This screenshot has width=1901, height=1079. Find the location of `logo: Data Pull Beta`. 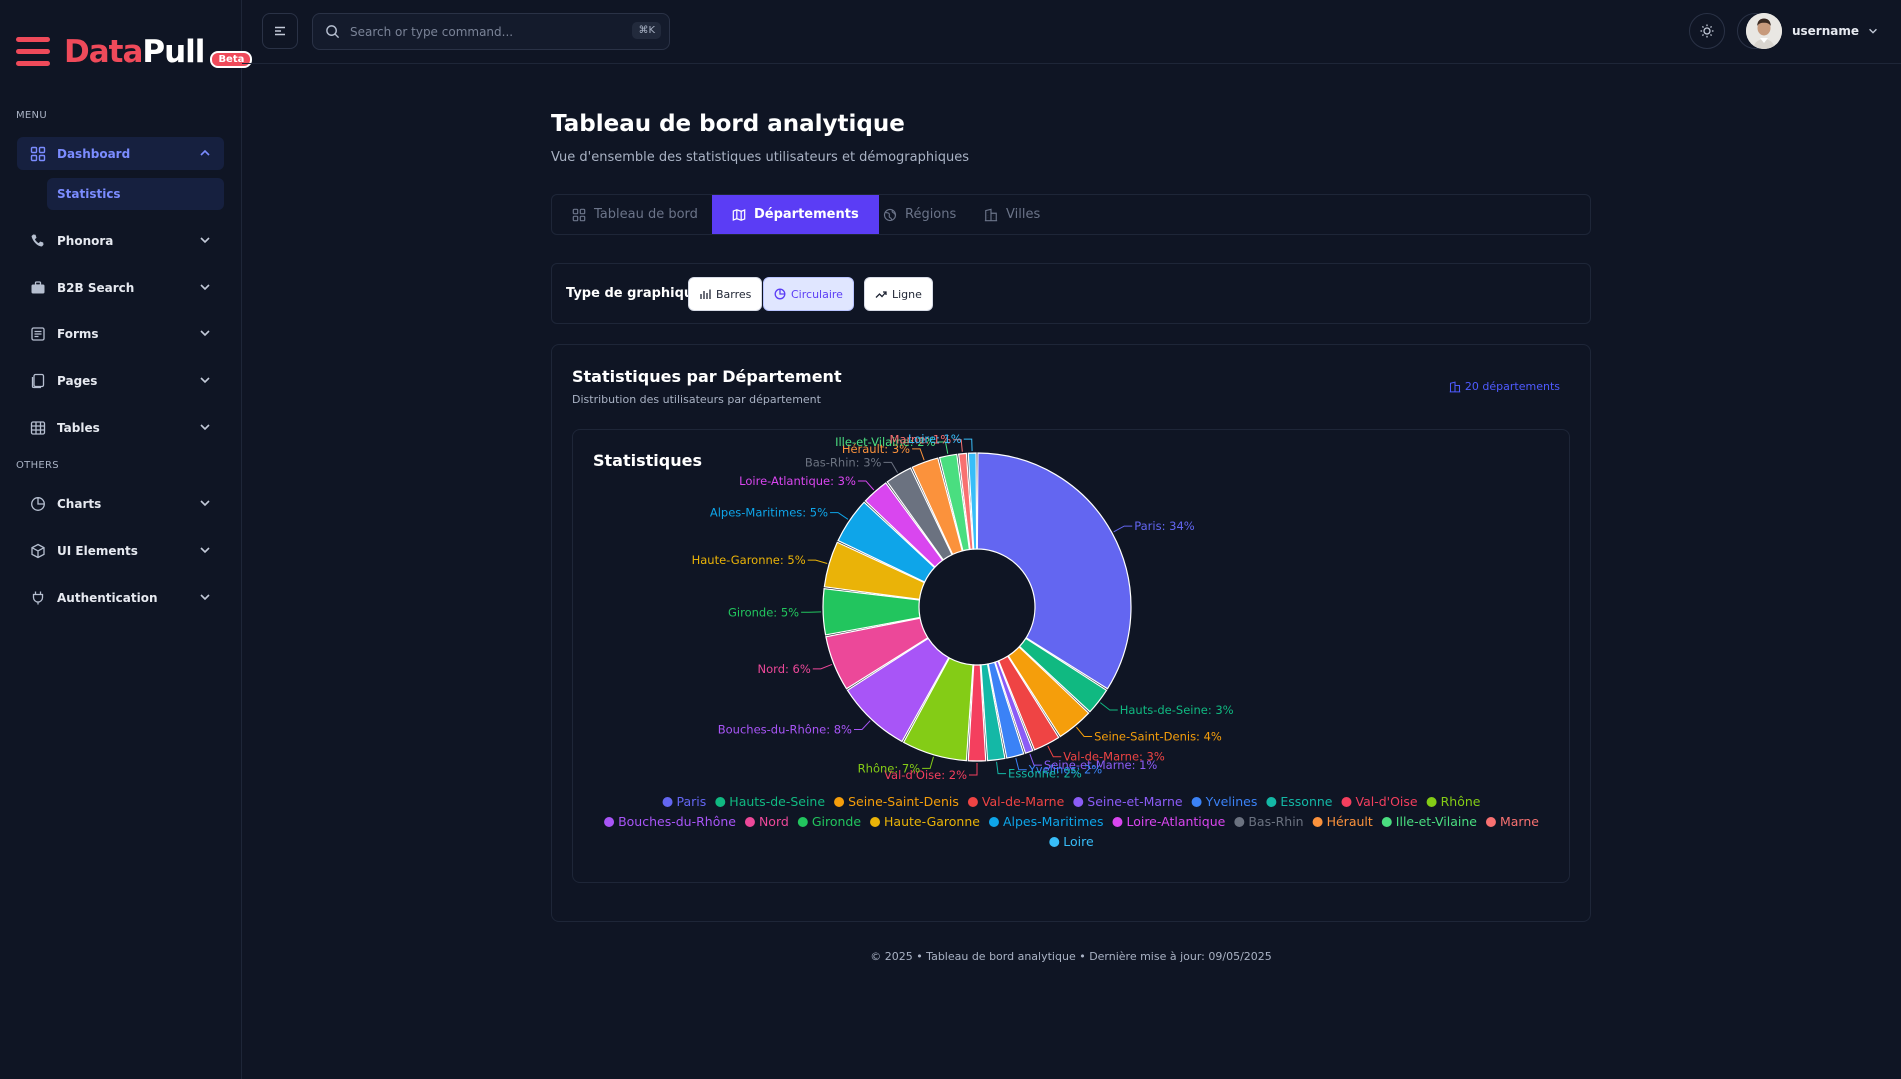

logo: Data Pull Beta is located at coordinates (134, 52).